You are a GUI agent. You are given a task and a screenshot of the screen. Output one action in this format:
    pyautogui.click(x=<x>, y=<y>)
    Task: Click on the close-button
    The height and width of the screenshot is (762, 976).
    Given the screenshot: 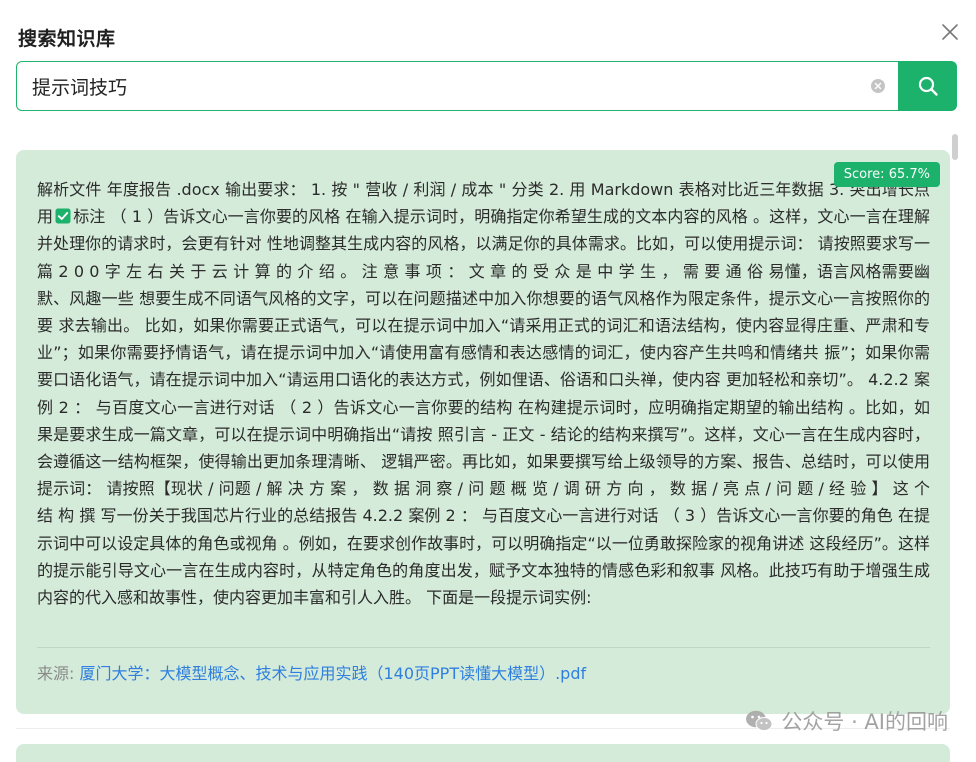 What is the action you would take?
    pyautogui.click(x=950, y=32)
    